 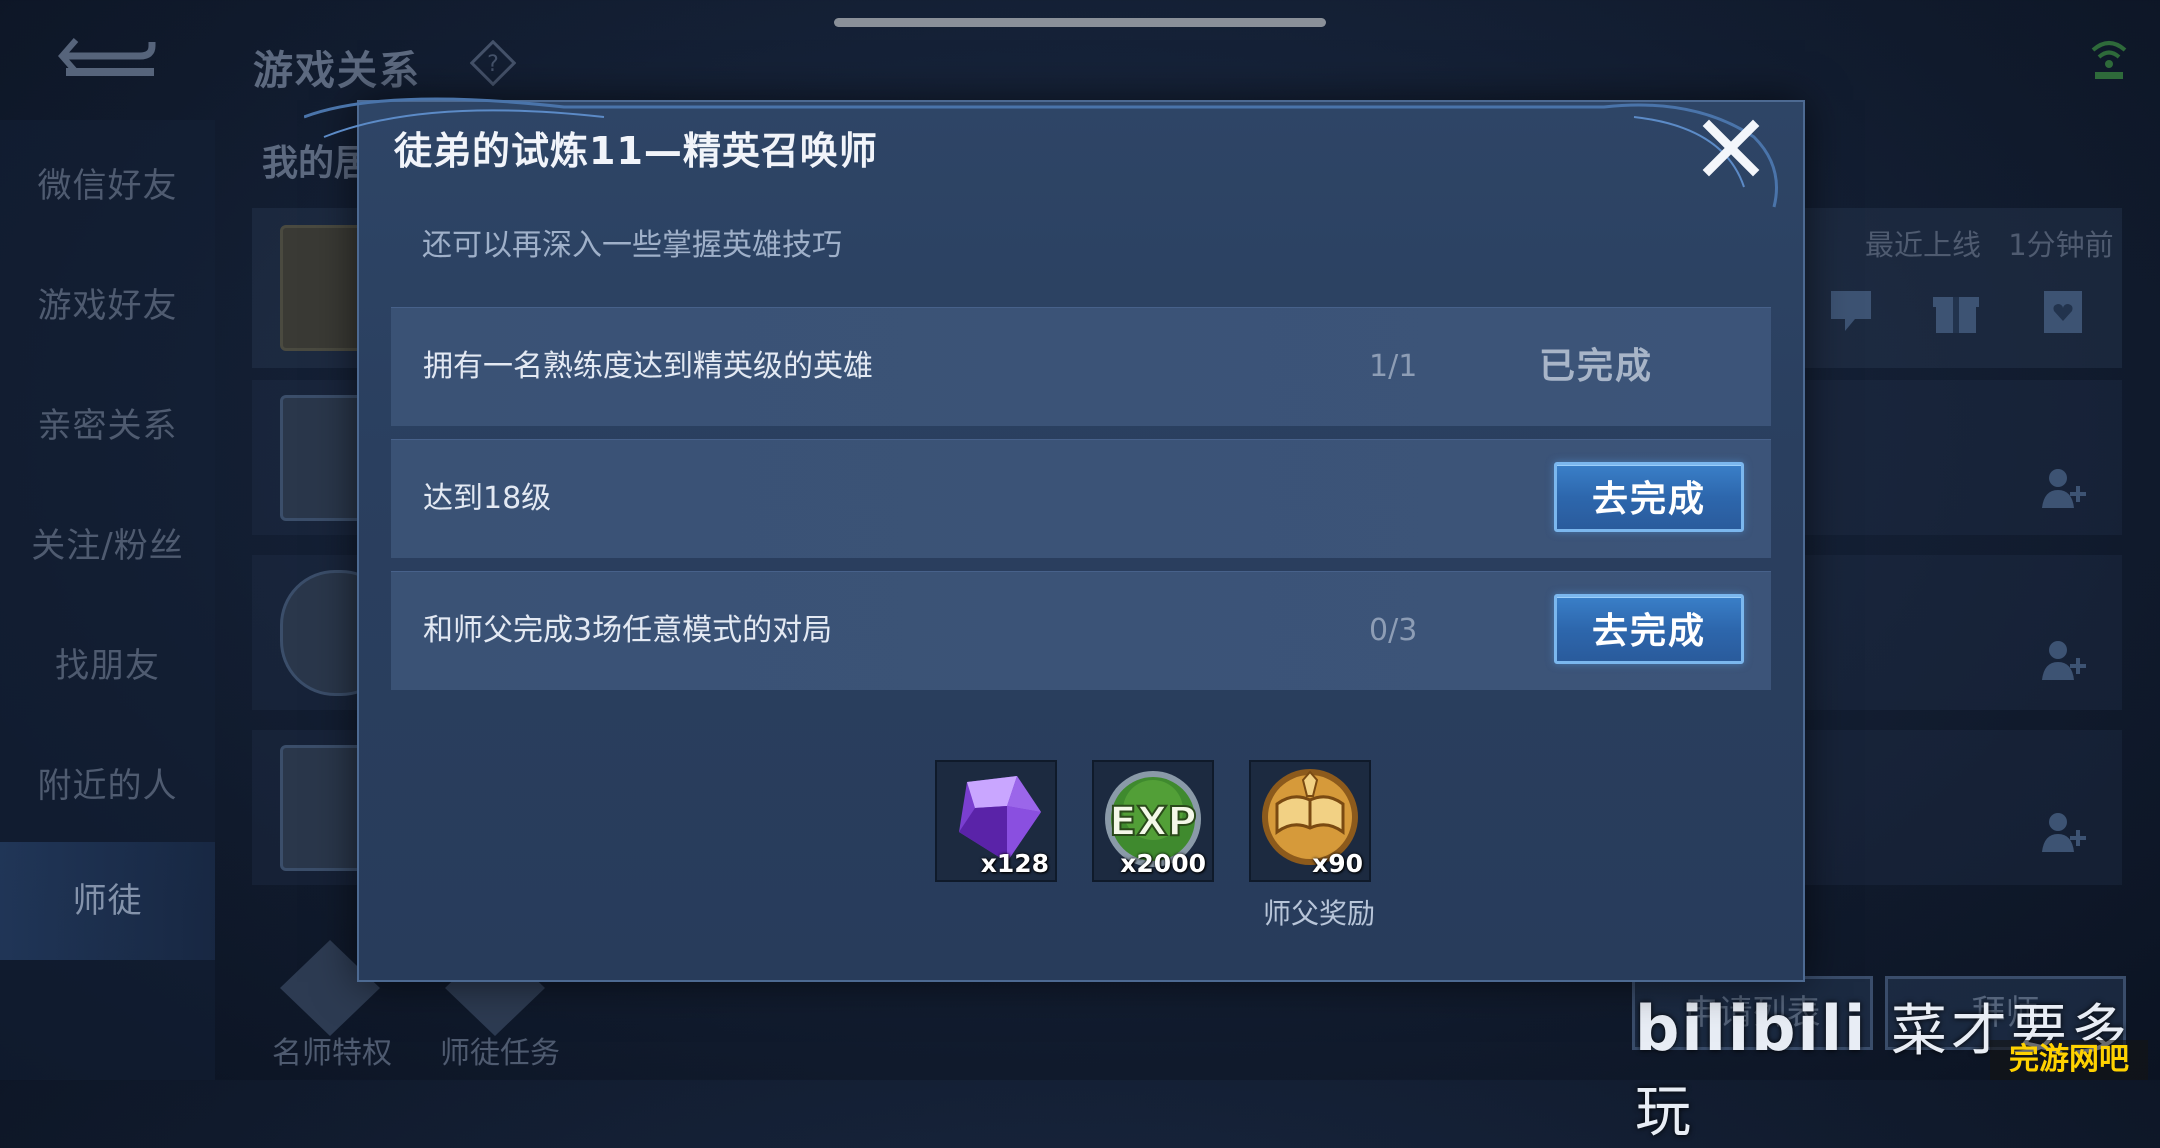 I want to click on sidebar-item-find-friends: 找朋友, so click(x=107, y=662).